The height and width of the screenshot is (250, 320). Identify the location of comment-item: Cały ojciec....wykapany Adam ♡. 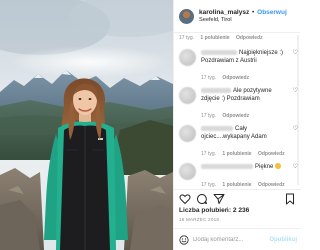
(237, 136).